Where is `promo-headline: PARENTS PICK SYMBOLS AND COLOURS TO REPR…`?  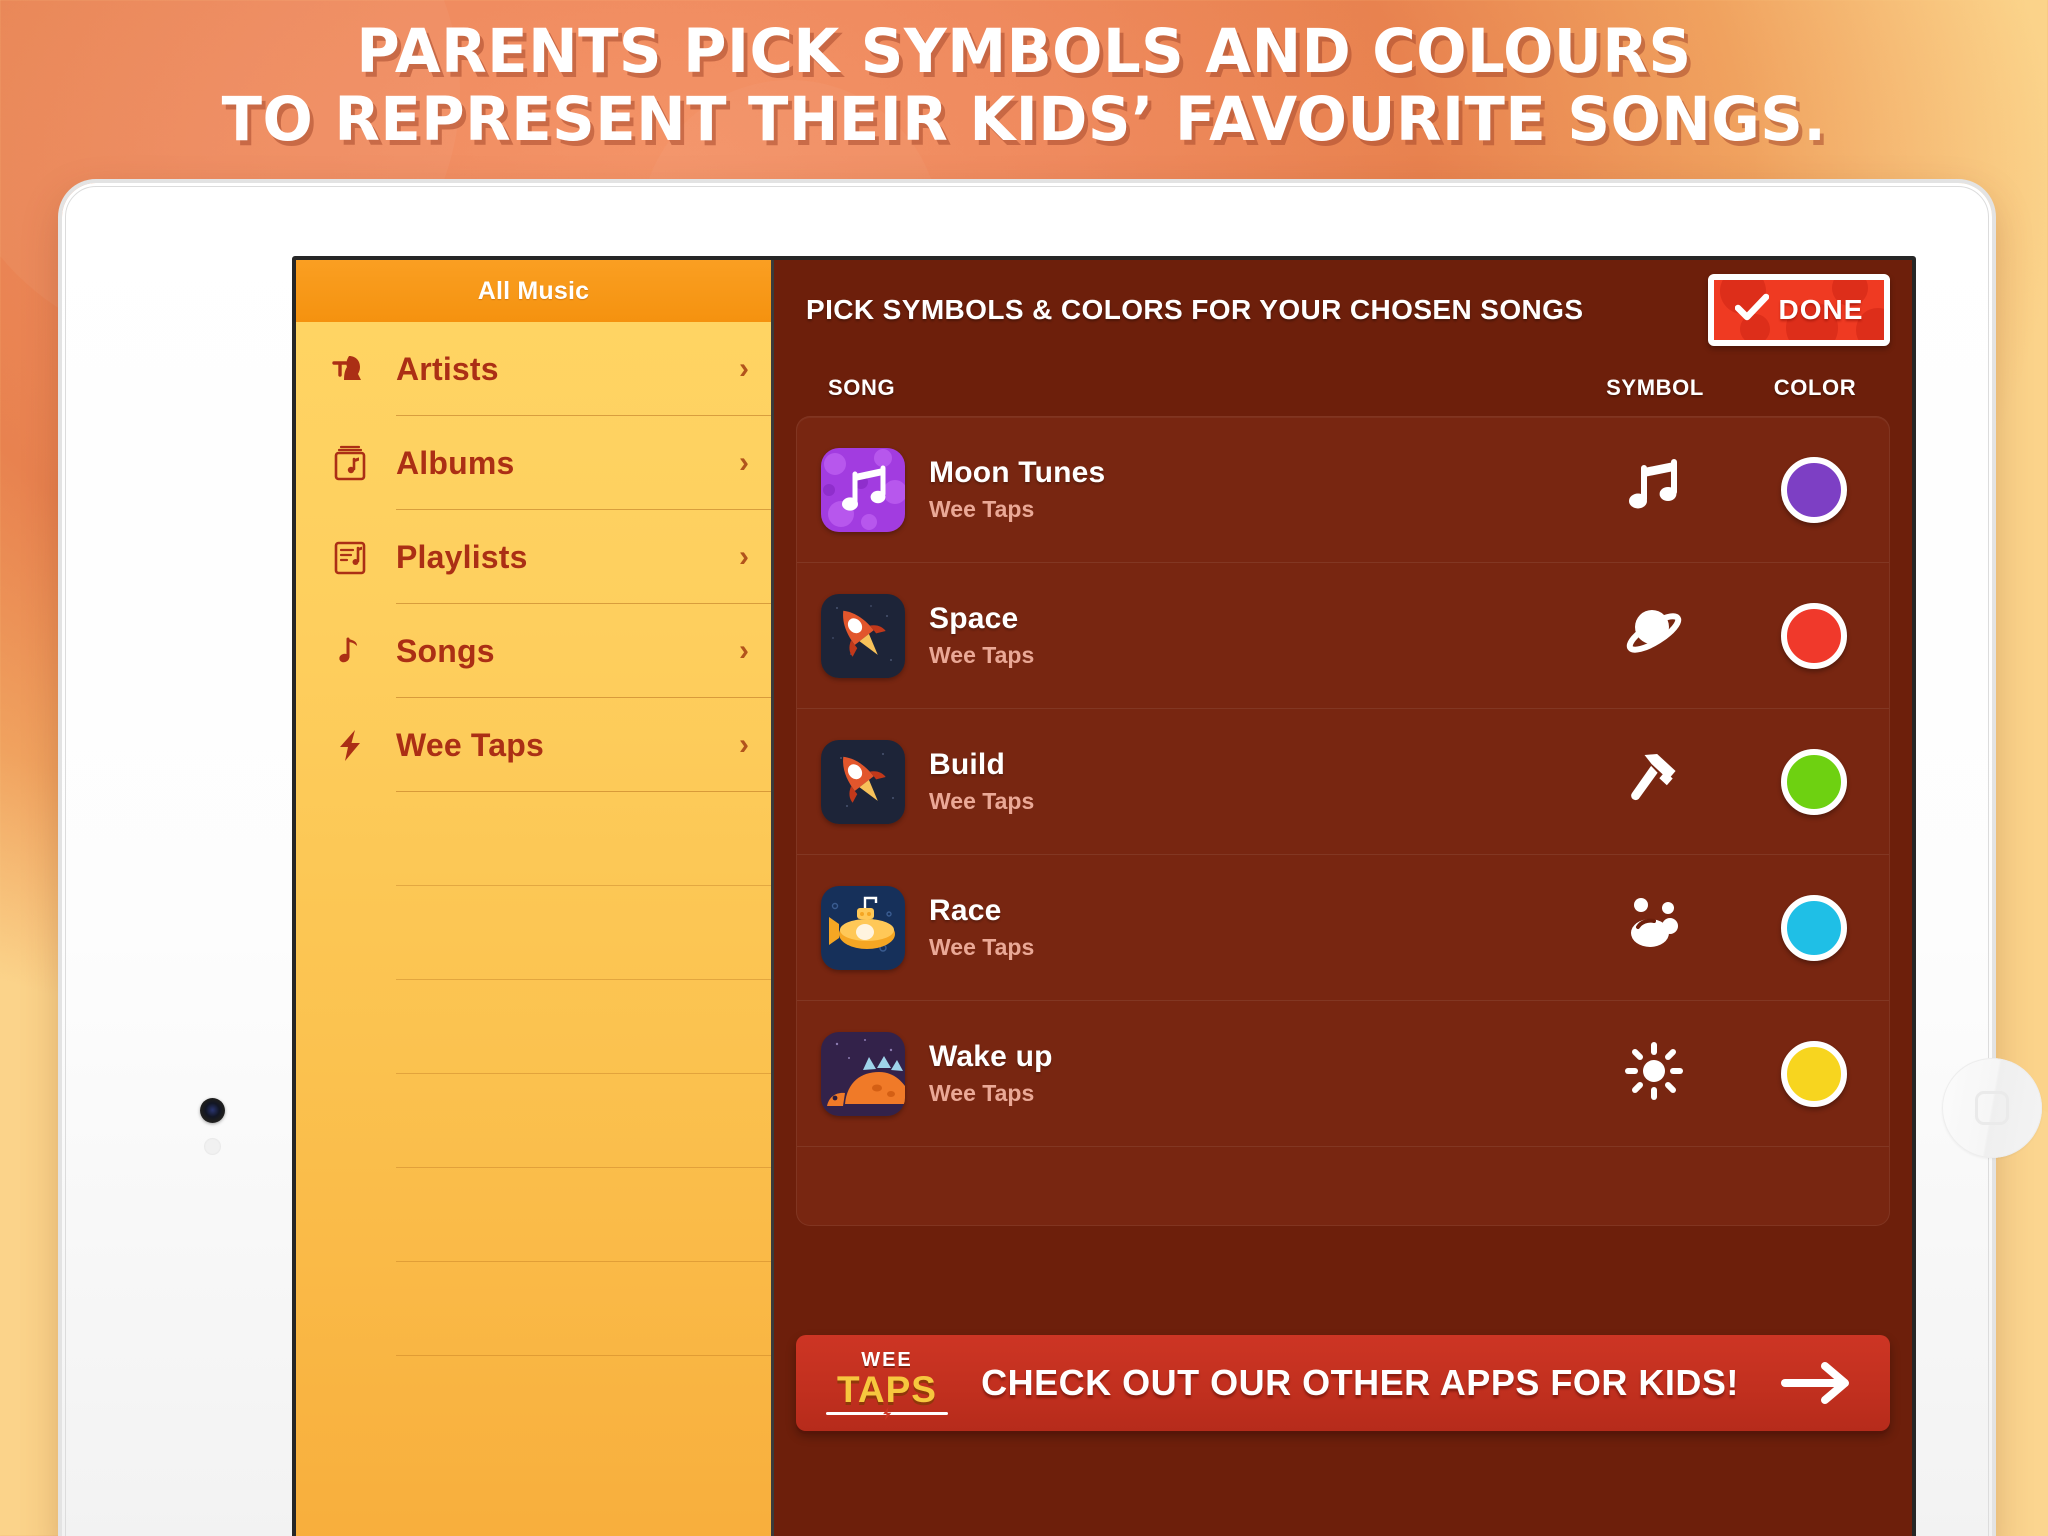
promo-headline: PARENTS PICK SYMBOLS AND COLOURS TO REPR… is located at coordinates (1024, 86).